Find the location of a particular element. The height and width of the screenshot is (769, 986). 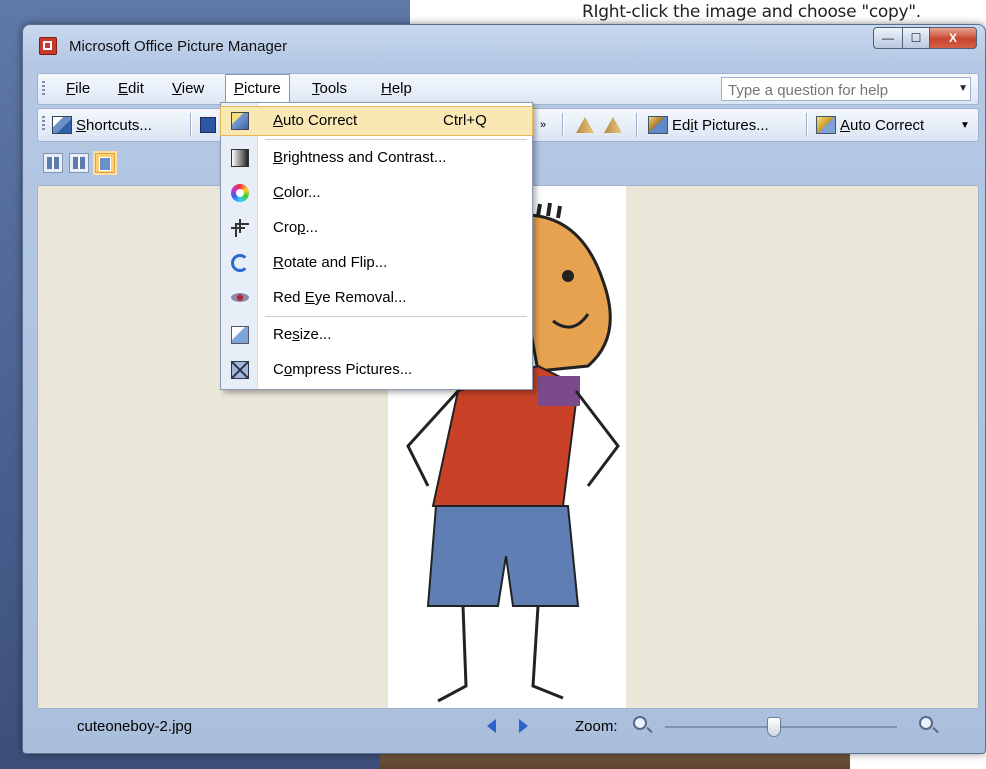

zoom-slider-thumb is located at coordinates (774, 727).